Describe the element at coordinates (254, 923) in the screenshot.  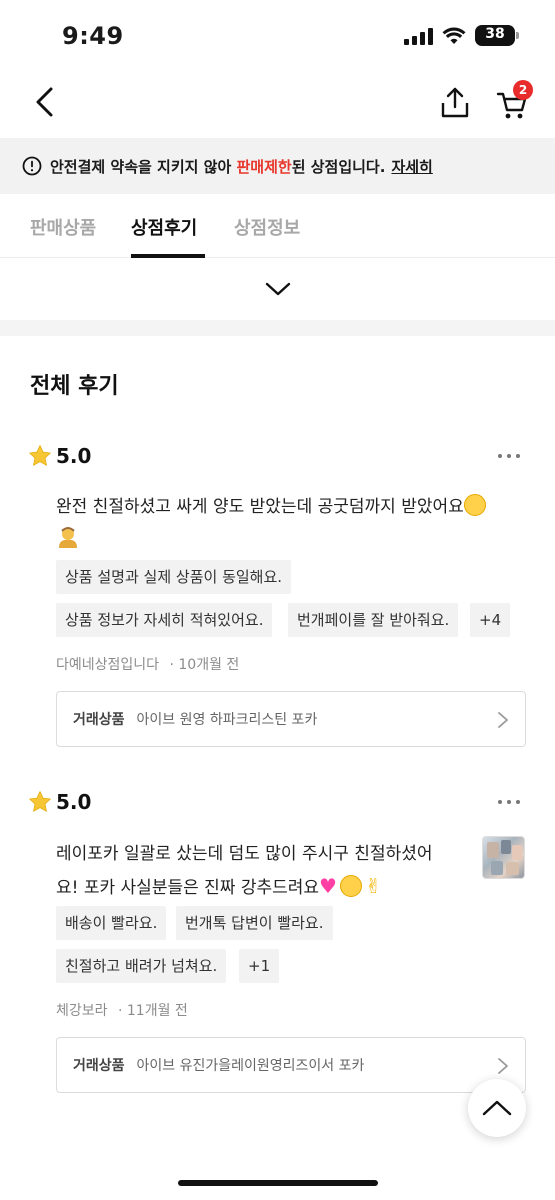
I see `review-tag: 번개톡 답변이 빨라요.` at that location.